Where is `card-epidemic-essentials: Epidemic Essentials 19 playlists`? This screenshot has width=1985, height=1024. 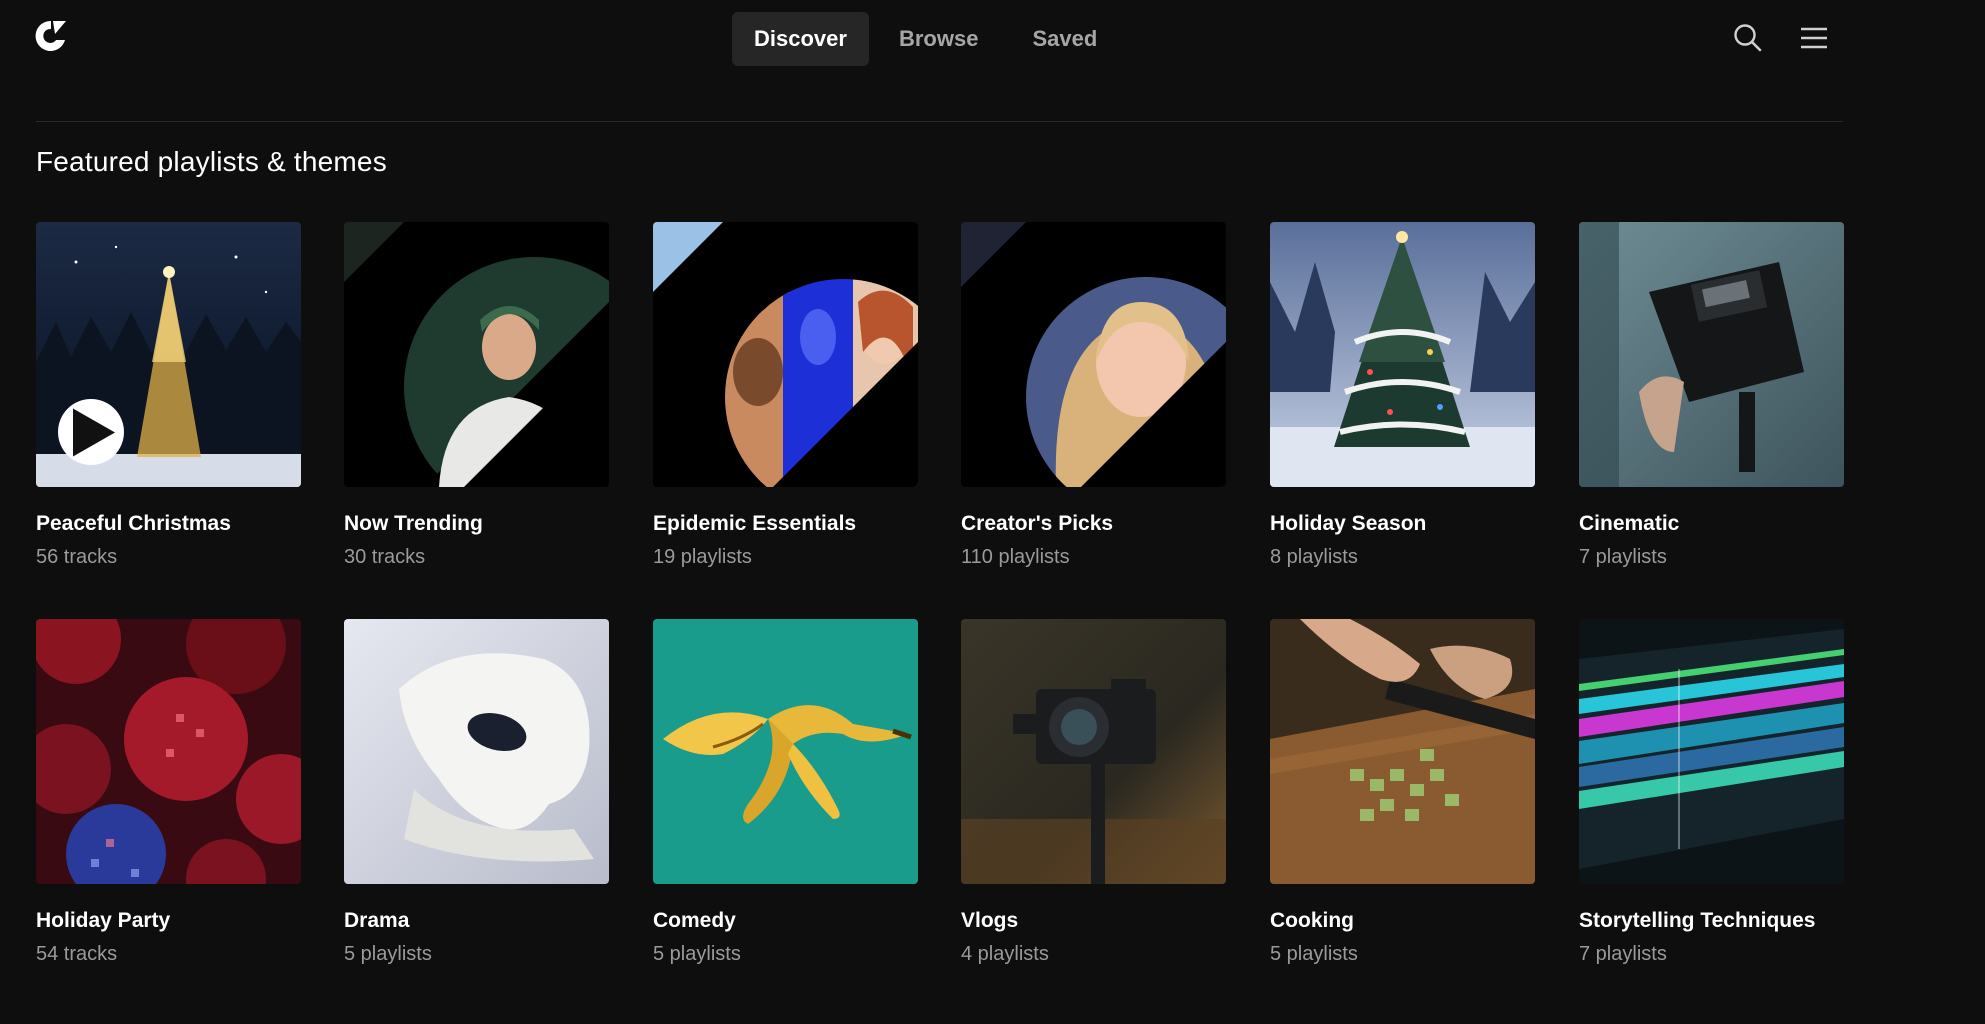 card-epidemic-essentials: Epidemic Essentials 19 playlists is located at coordinates (785, 395).